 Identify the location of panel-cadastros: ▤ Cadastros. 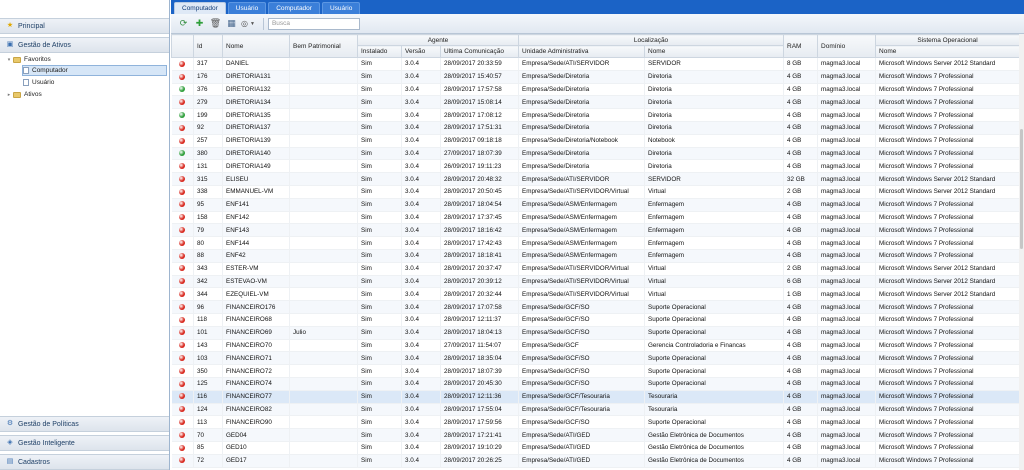
(84, 462).